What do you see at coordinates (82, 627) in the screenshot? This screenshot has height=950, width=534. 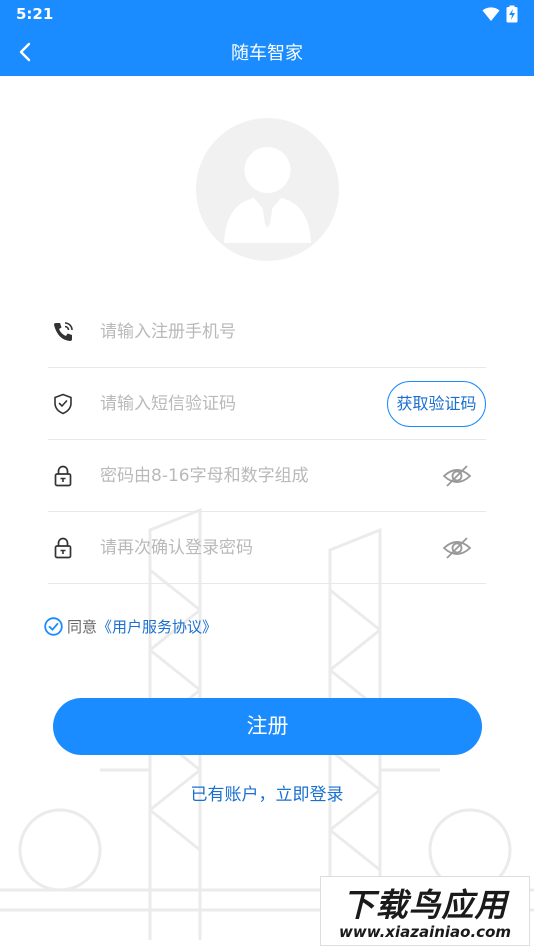 I see `agreement-prefix: 同意` at bounding box center [82, 627].